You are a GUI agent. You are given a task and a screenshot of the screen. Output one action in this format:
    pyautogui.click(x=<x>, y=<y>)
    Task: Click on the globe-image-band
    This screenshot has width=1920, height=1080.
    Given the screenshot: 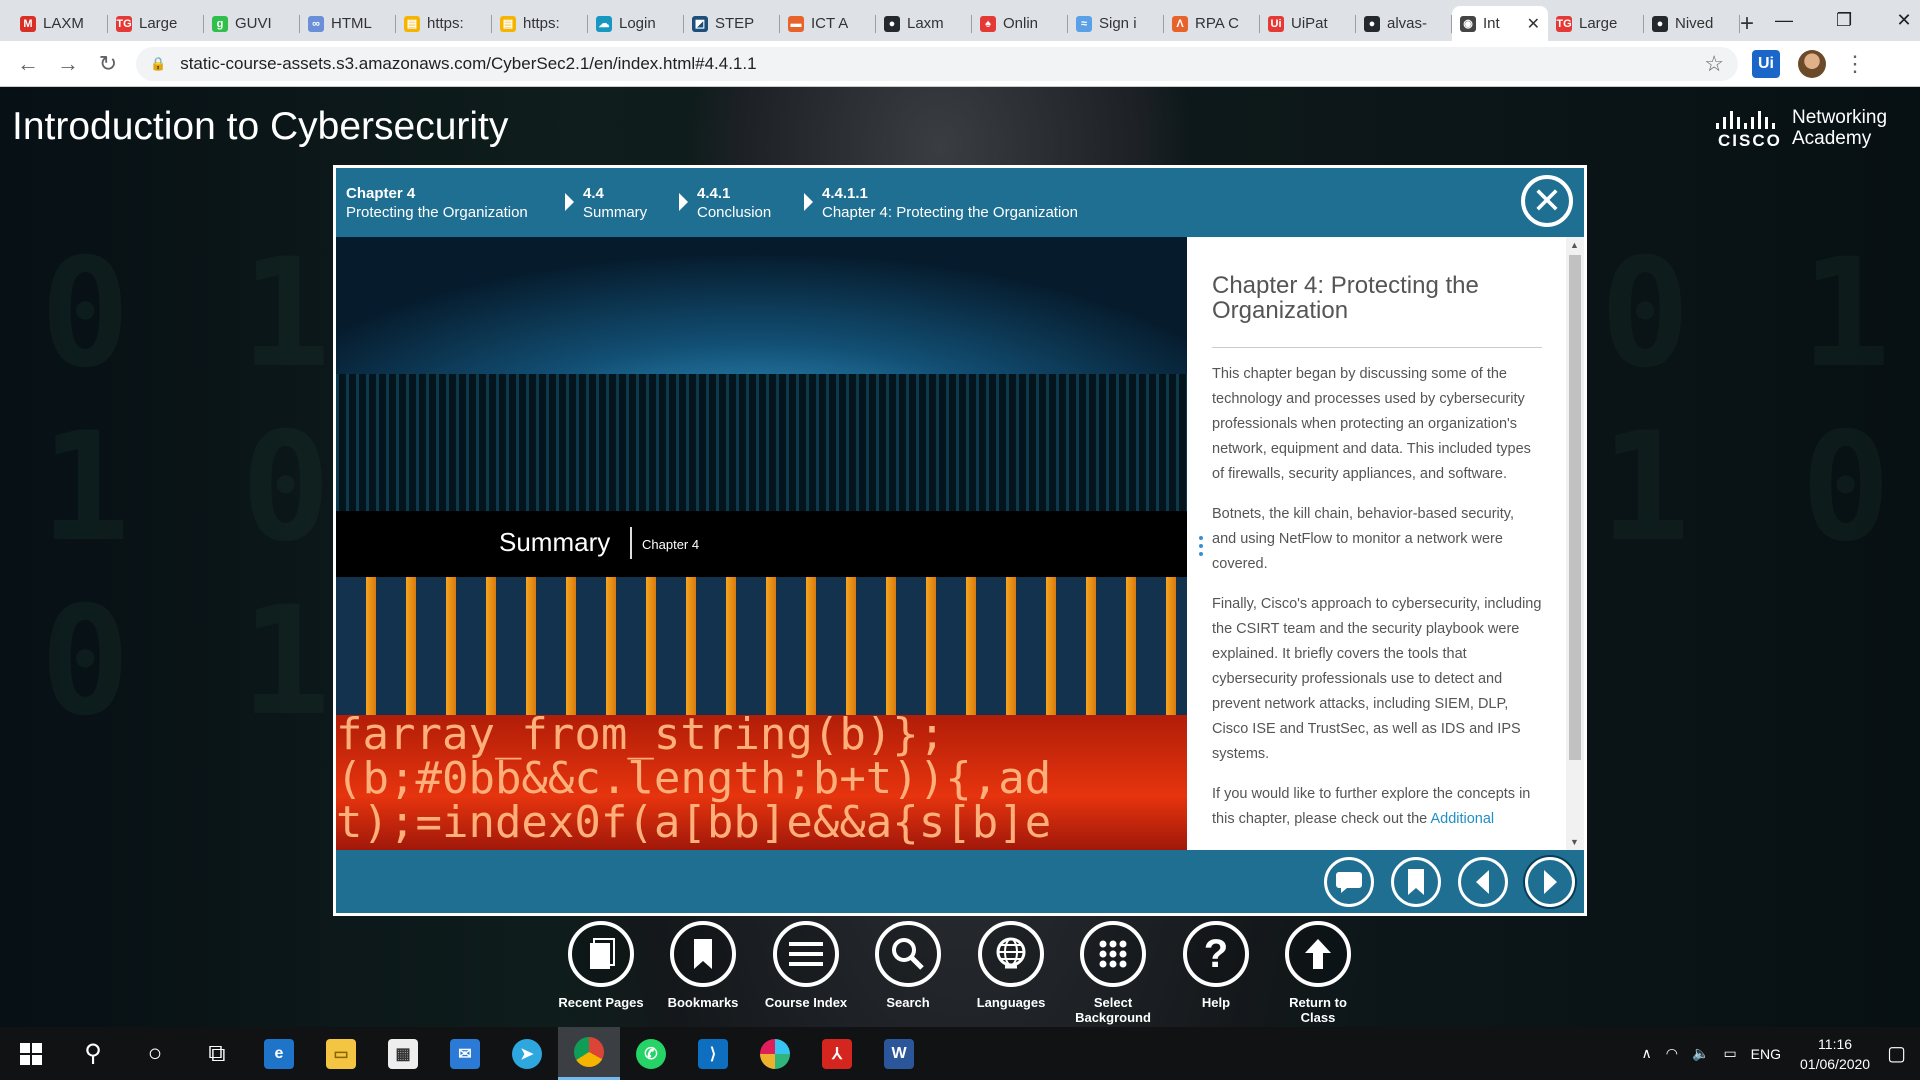 What is the action you would take?
    pyautogui.click(x=761, y=305)
    